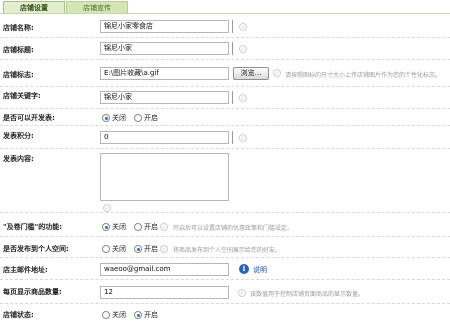 The height and width of the screenshot is (325, 450). Describe the element at coordinates (225, 314) in the screenshot. I see `form-row-shop-status: 店铺状态: 关闭 开启` at that location.